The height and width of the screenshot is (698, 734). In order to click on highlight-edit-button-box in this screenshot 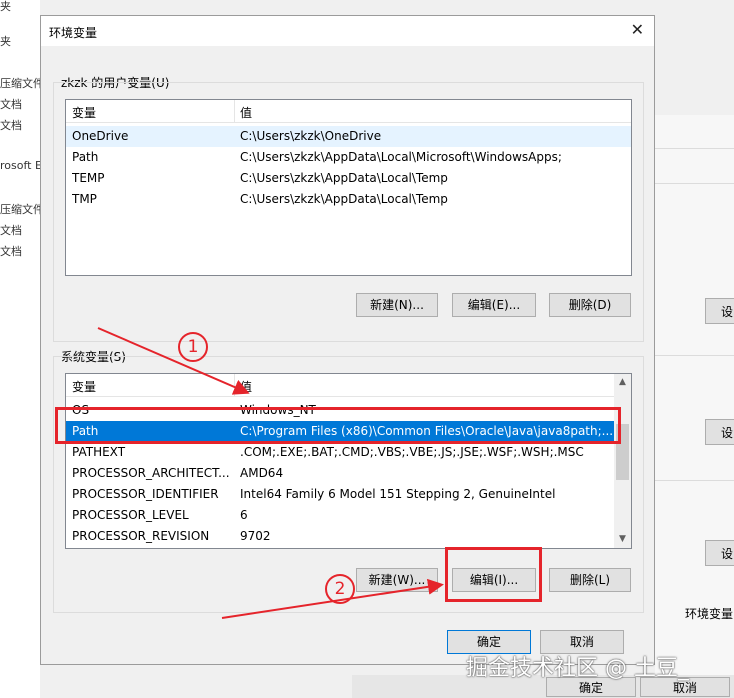, I will do `click(493, 574)`.